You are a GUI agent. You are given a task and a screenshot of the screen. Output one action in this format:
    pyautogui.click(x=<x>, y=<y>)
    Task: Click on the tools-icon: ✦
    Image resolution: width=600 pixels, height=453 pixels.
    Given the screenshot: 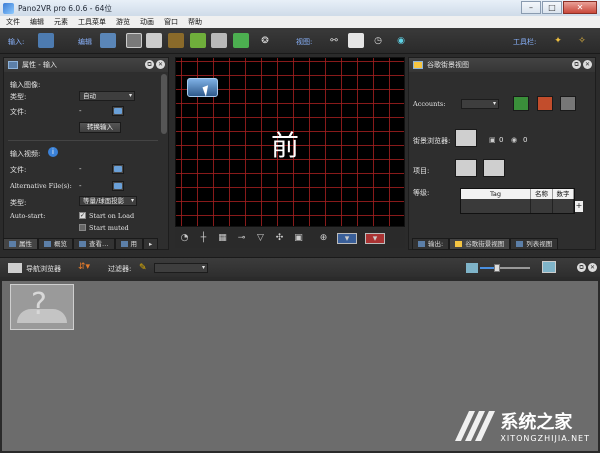 What is the action you would take?
    pyautogui.click(x=558, y=40)
    